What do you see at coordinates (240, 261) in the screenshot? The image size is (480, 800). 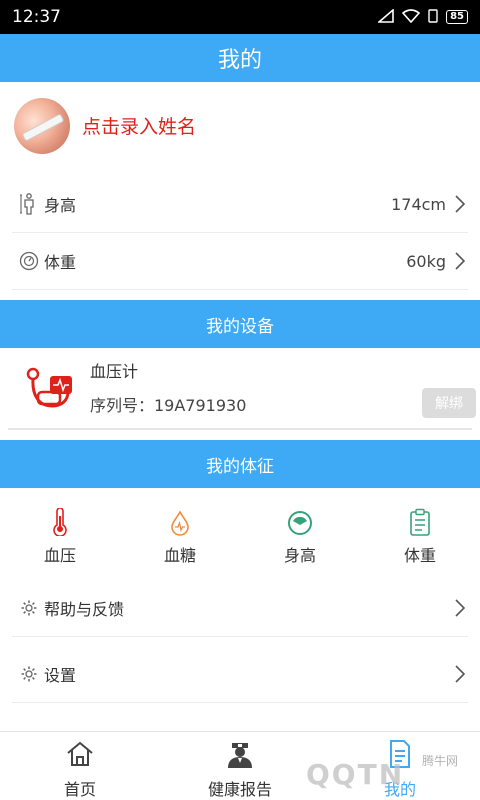 I see `weight-row: 体重 60kg` at bounding box center [240, 261].